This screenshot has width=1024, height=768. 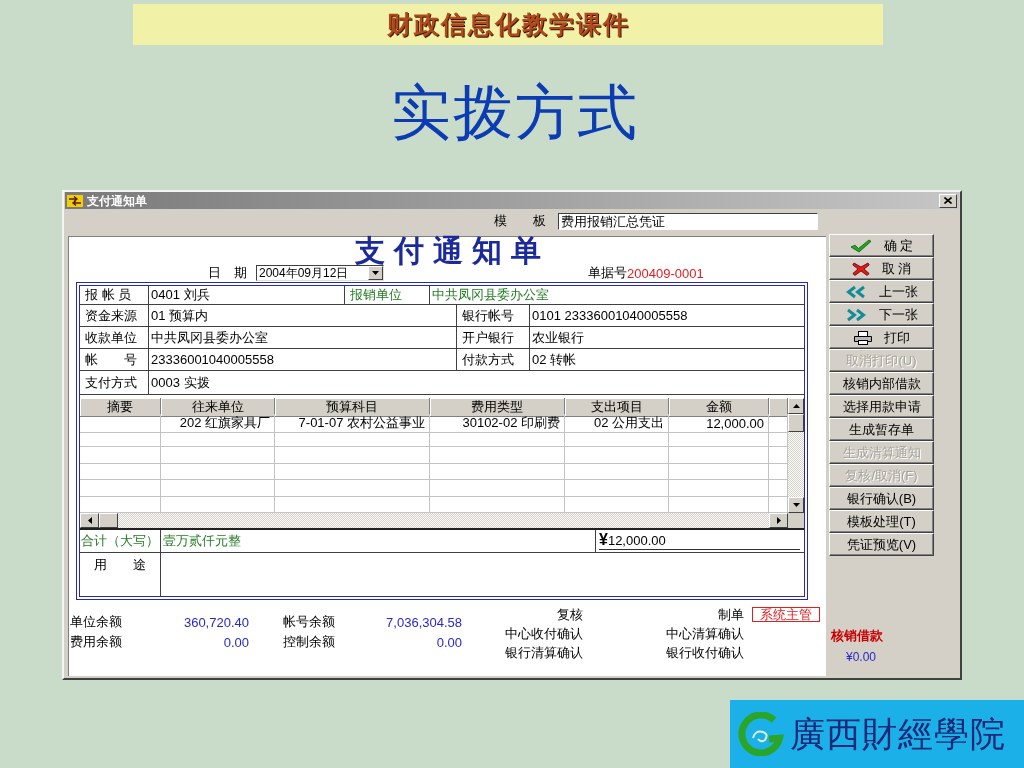 I want to click on action-button: 核销内部借款, so click(x=881, y=383).